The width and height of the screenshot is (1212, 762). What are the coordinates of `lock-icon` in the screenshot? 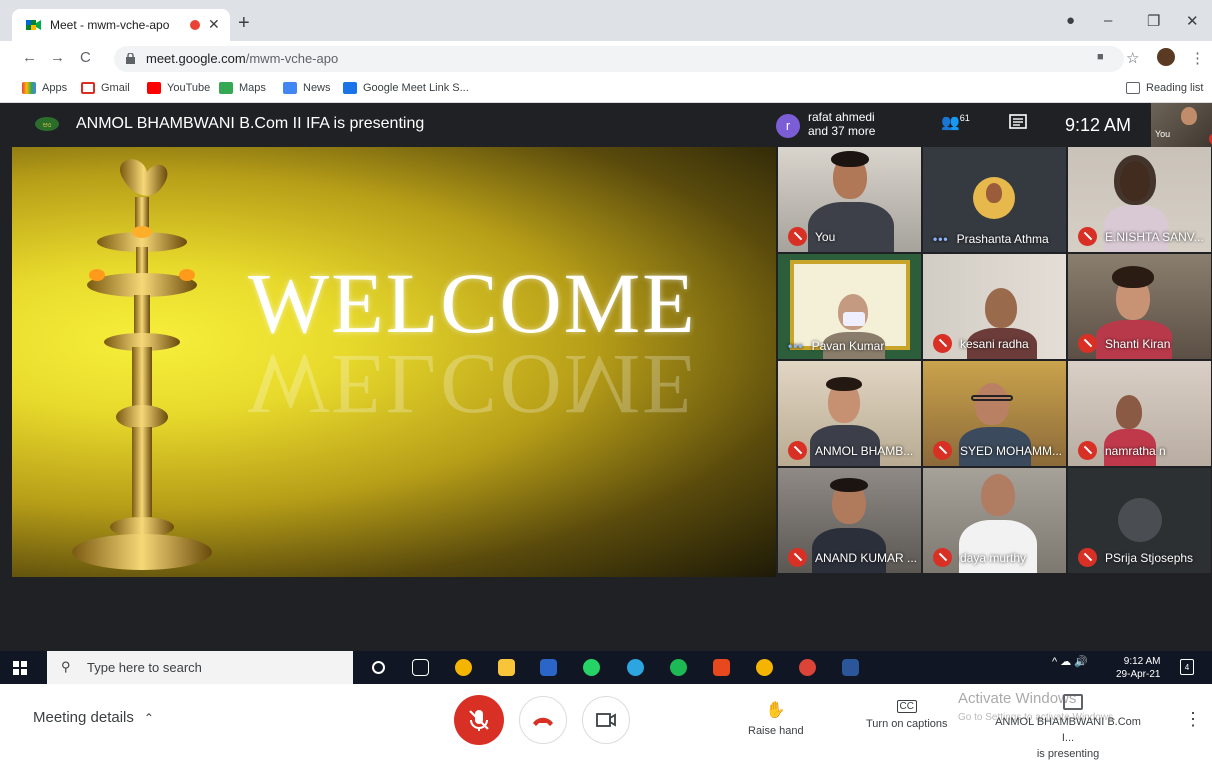 It's located at (130, 58).